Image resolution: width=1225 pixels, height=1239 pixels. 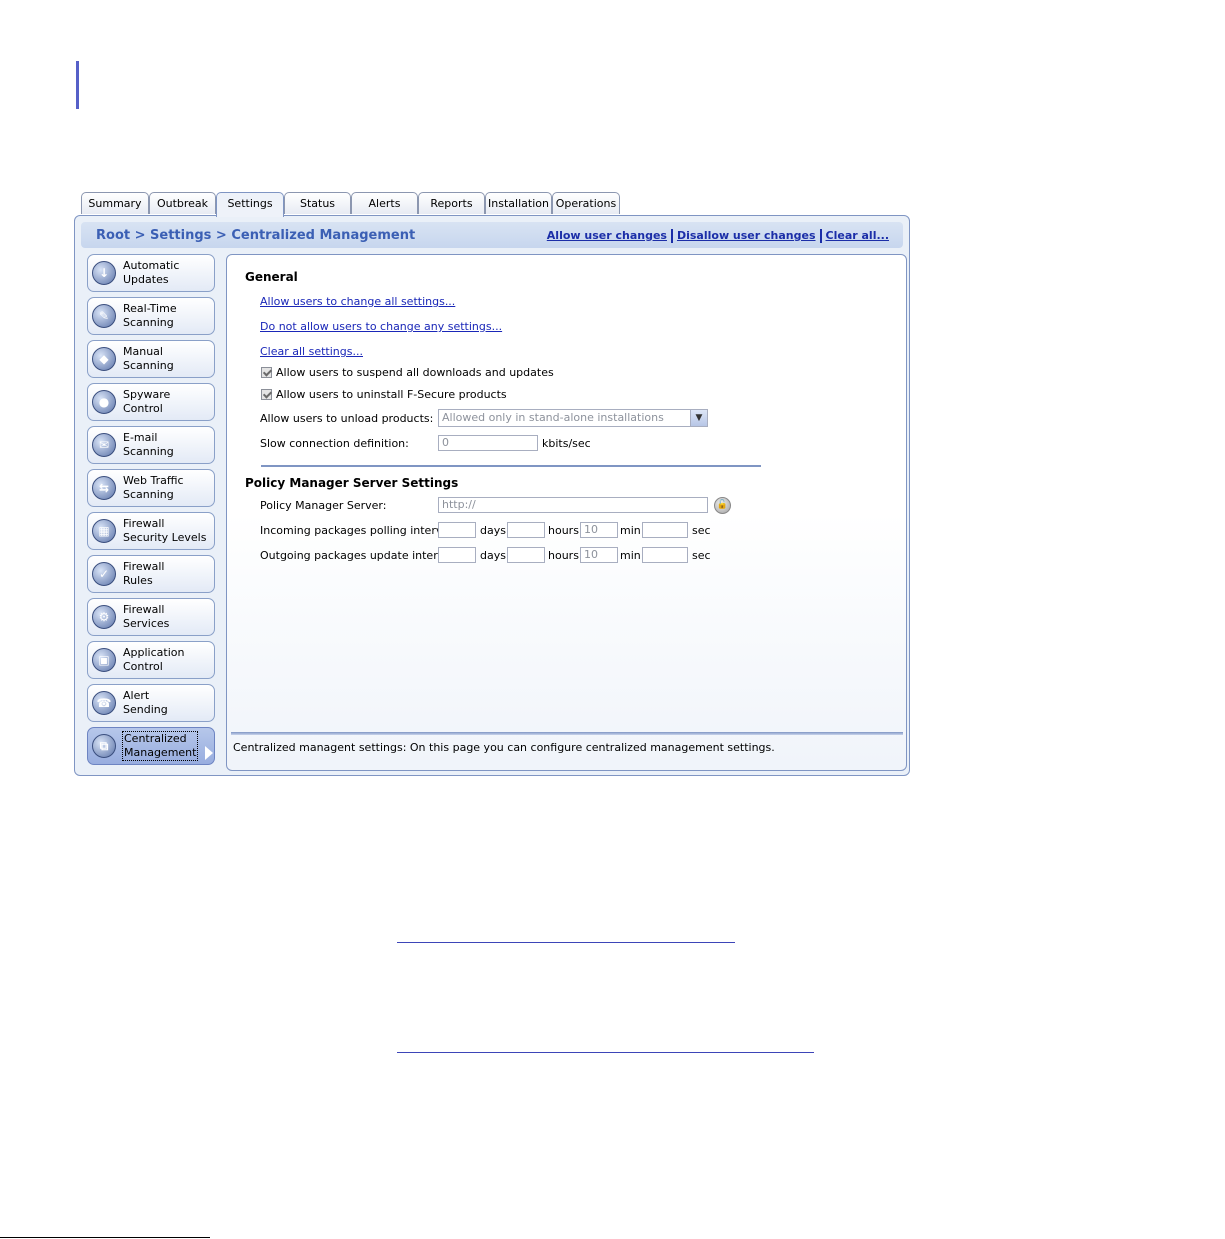 I want to click on sidebar-item-firewall-services: ⚙ Firewall Services, so click(x=151, y=617).